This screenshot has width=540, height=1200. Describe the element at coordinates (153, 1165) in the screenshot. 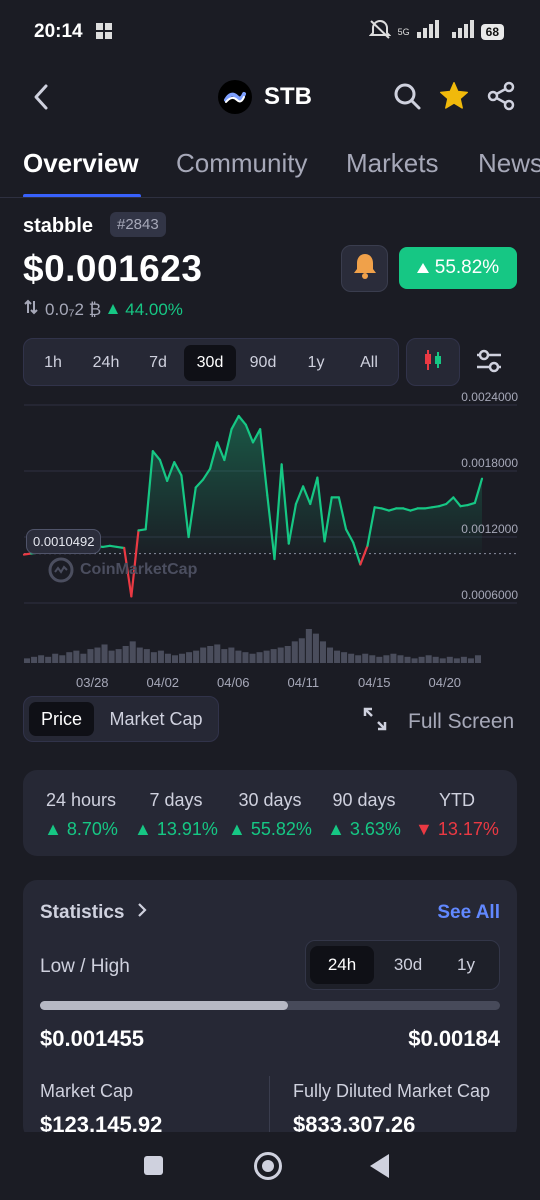

I see `recents-button` at that location.